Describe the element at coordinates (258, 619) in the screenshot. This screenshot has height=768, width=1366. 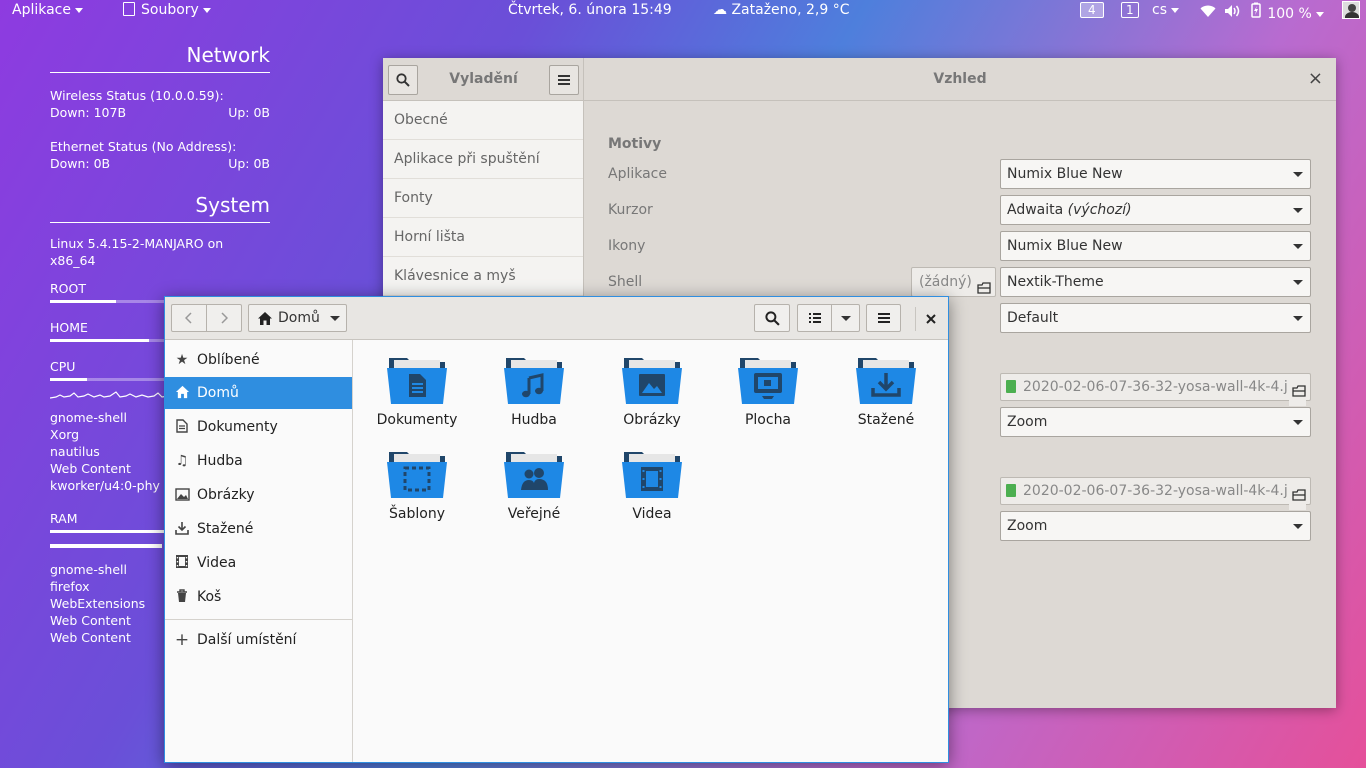
I see `sidebar-divider` at that location.